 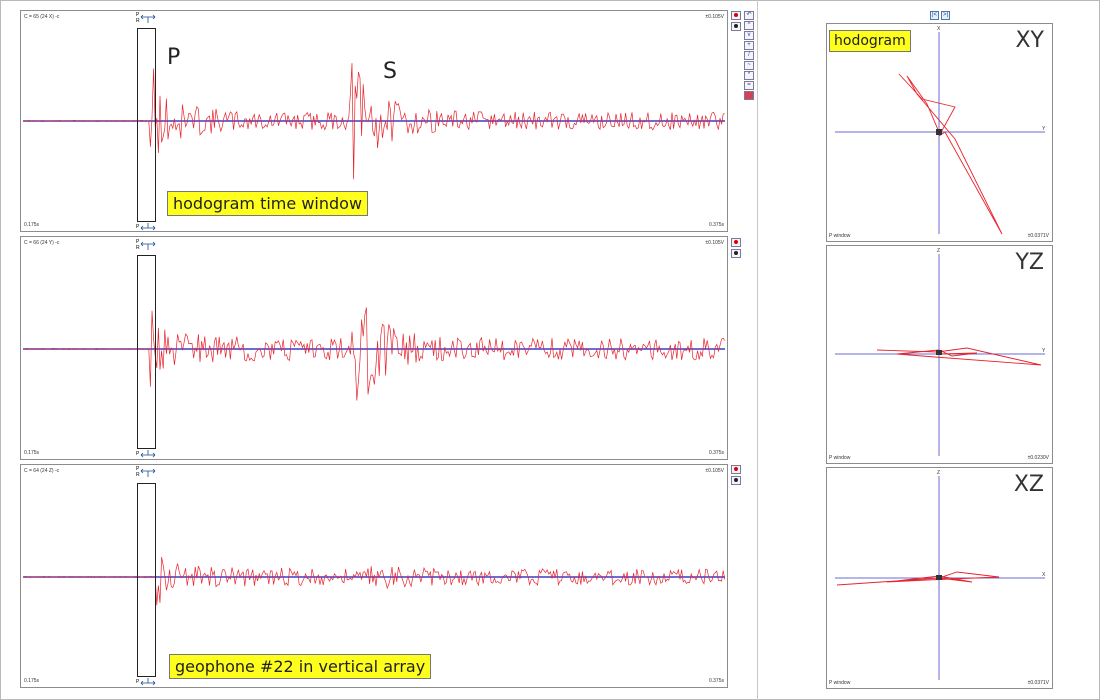 What do you see at coordinates (939, 29) in the screenshot?
I see `v-axis-label: X` at bounding box center [939, 29].